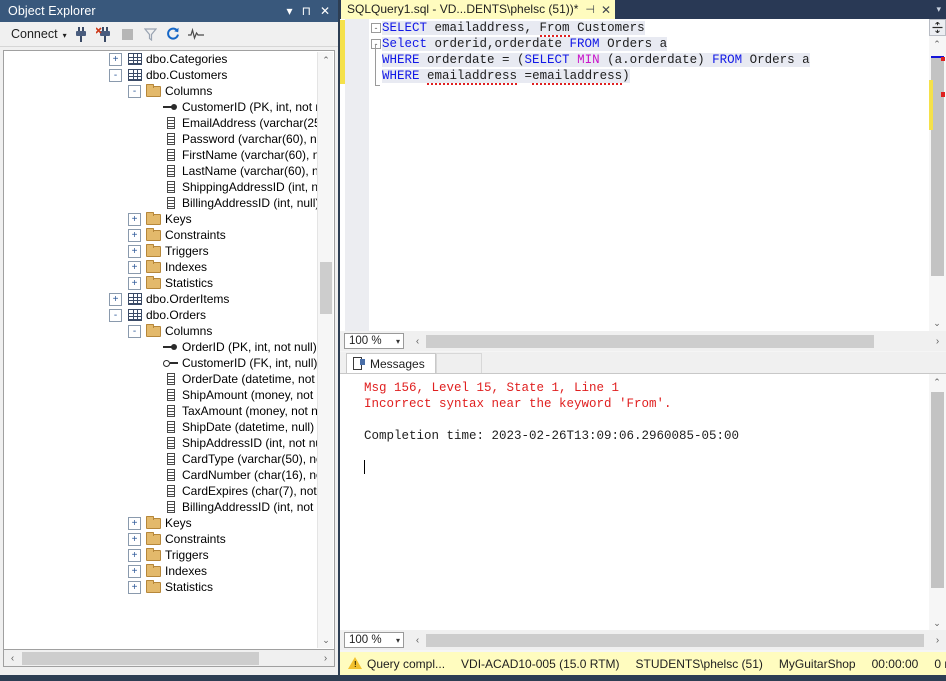 The height and width of the screenshot is (681, 946). I want to click on tree-item: ShipAddressID (int, not null), so click(161, 443).